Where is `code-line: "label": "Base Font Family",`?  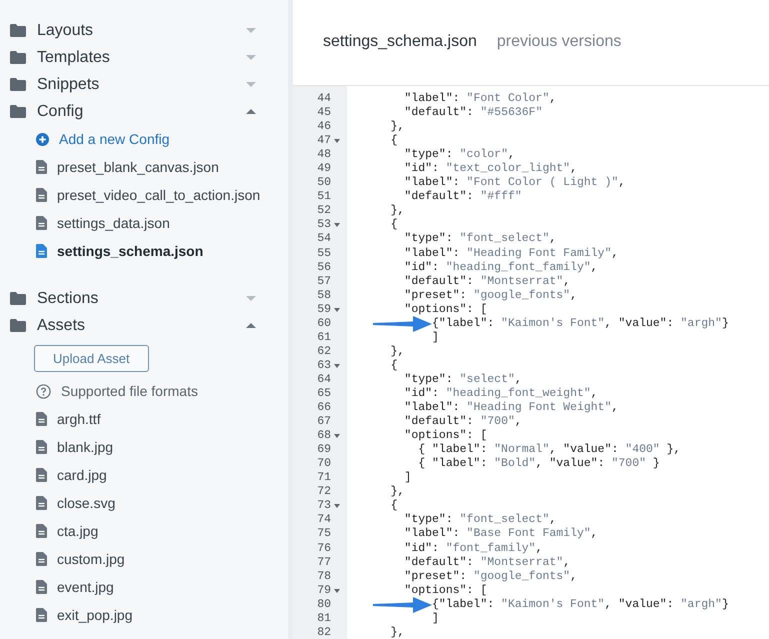
code-line: "label": "Base Font Family", is located at coordinates (500, 534).